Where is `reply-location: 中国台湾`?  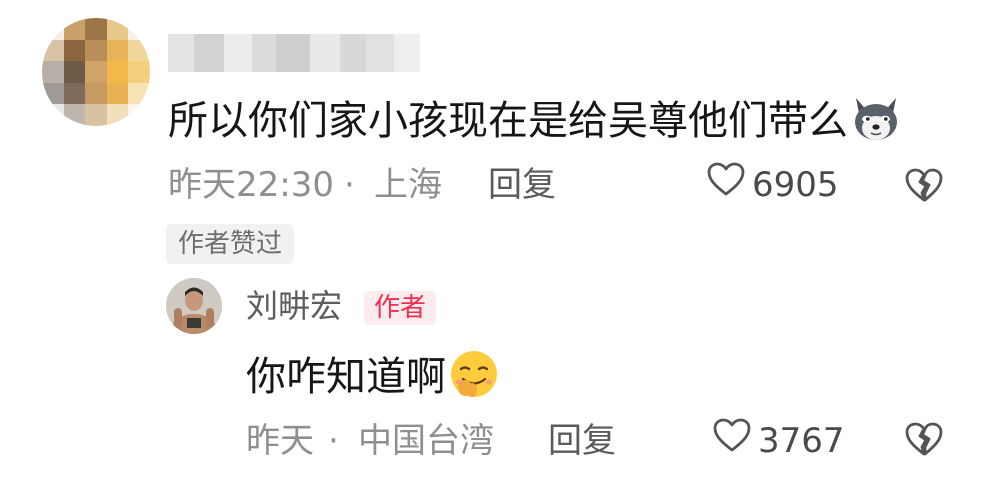
reply-location: 中国台湾 is located at coordinates (426, 441).